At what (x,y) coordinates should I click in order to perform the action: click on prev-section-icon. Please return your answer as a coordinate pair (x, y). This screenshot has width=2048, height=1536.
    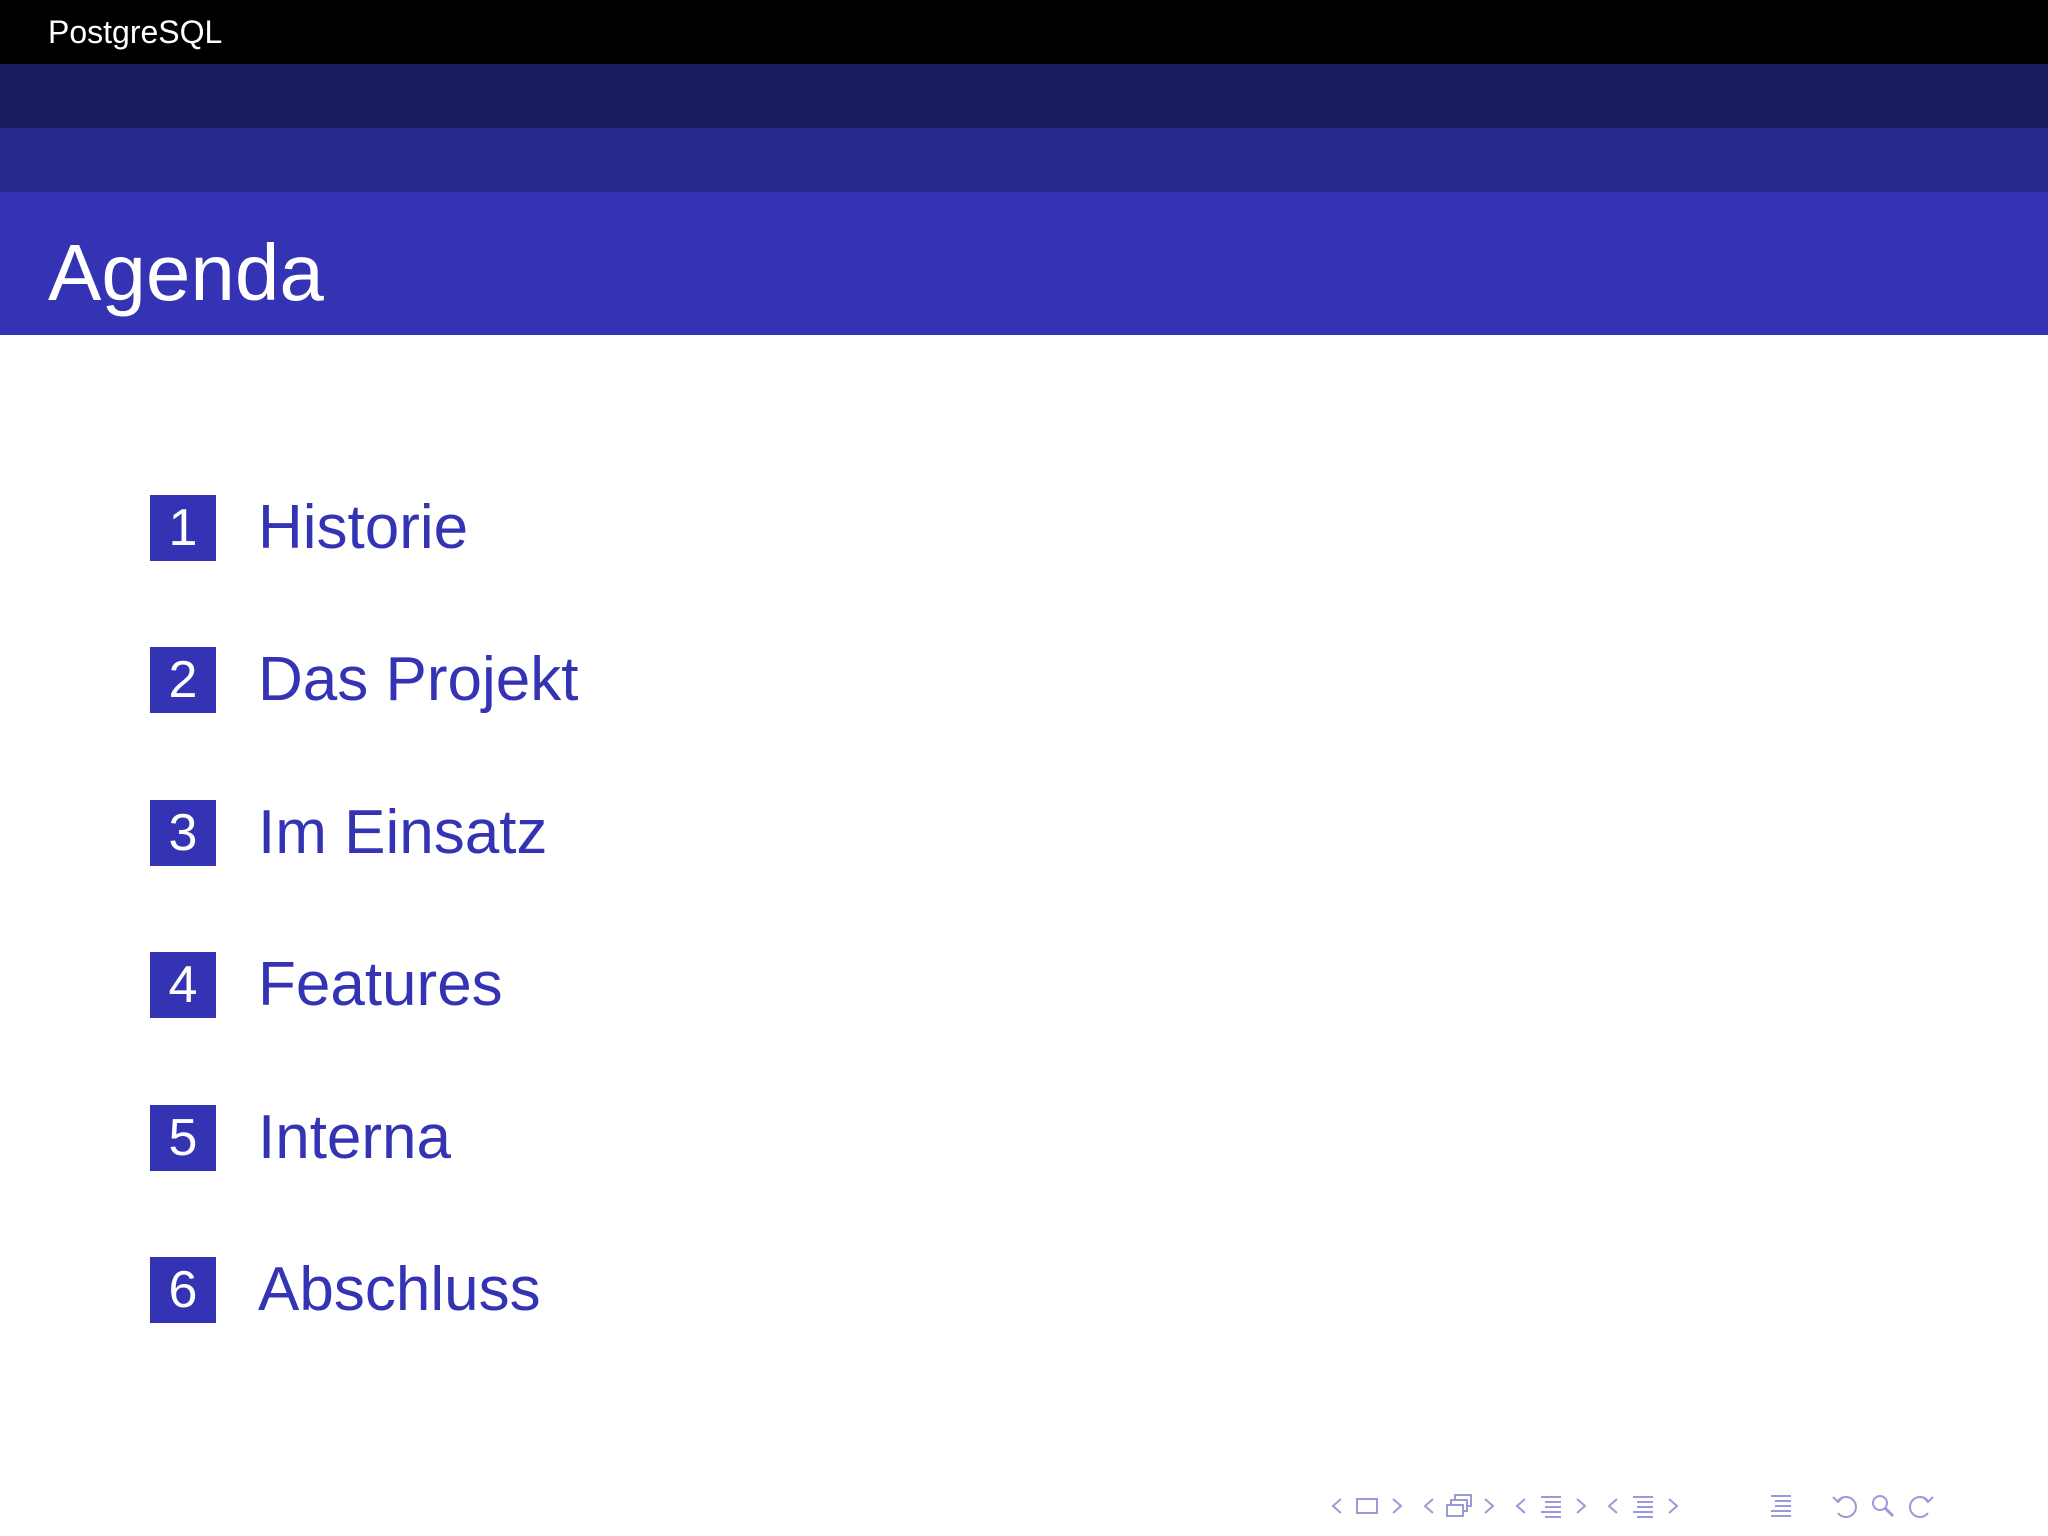
    Looking at the image, I should click on (1521, 1506).